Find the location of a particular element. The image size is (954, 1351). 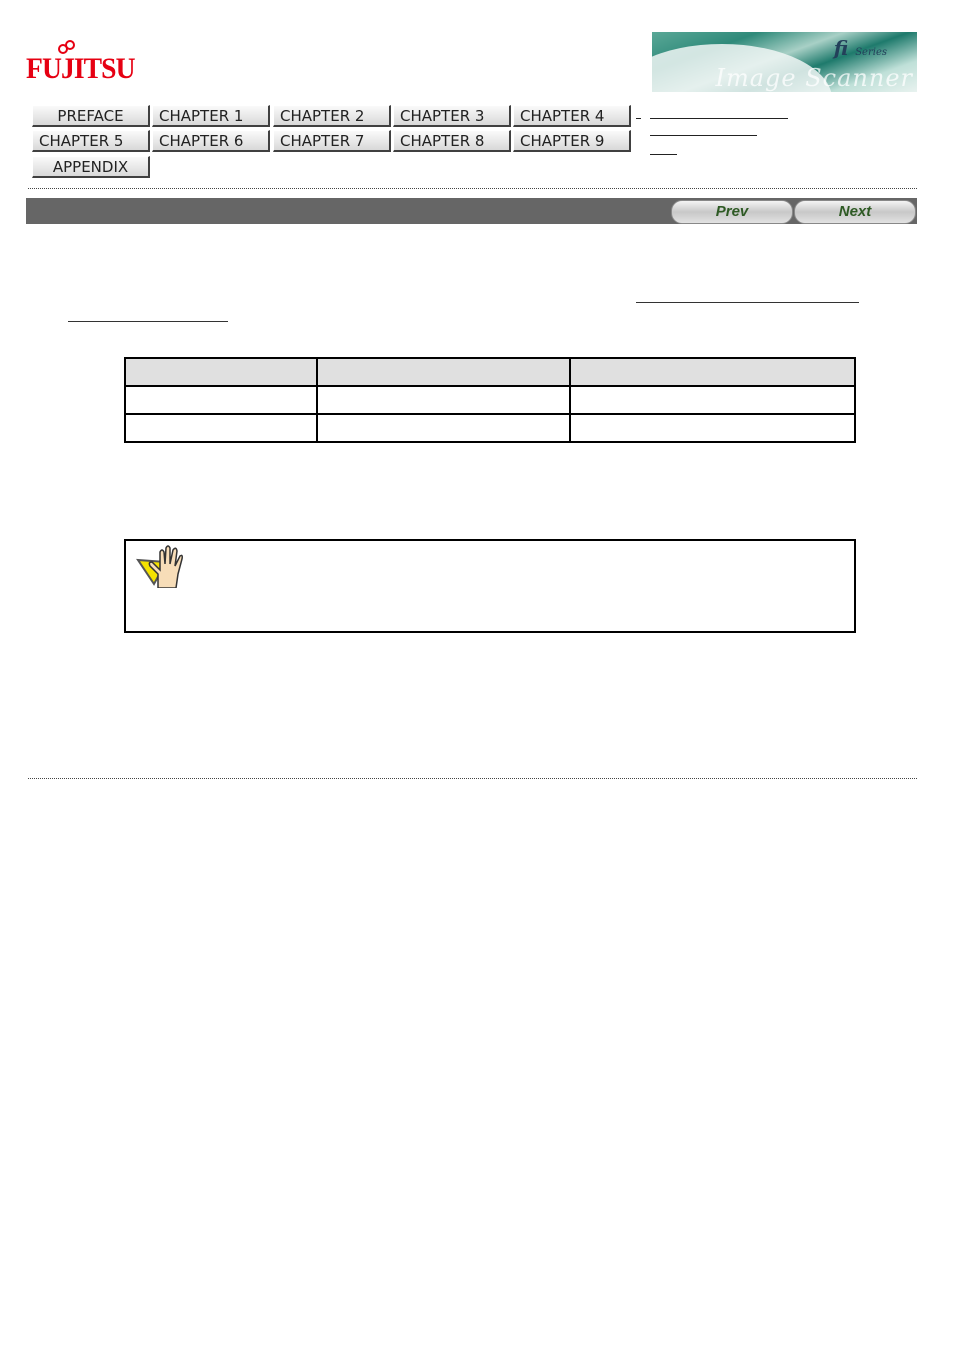

nav-chapter-4: CHAPTER 4 is located at coordinates (572, 116).